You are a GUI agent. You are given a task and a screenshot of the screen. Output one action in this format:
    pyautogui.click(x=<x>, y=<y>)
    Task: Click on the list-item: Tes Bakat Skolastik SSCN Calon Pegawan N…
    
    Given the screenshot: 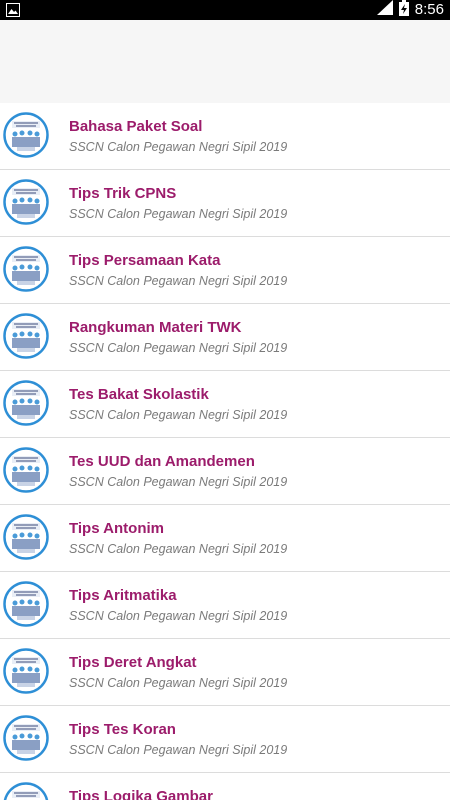 What is the action you would take?
    pyautogui.click(x=225, y=404)
    